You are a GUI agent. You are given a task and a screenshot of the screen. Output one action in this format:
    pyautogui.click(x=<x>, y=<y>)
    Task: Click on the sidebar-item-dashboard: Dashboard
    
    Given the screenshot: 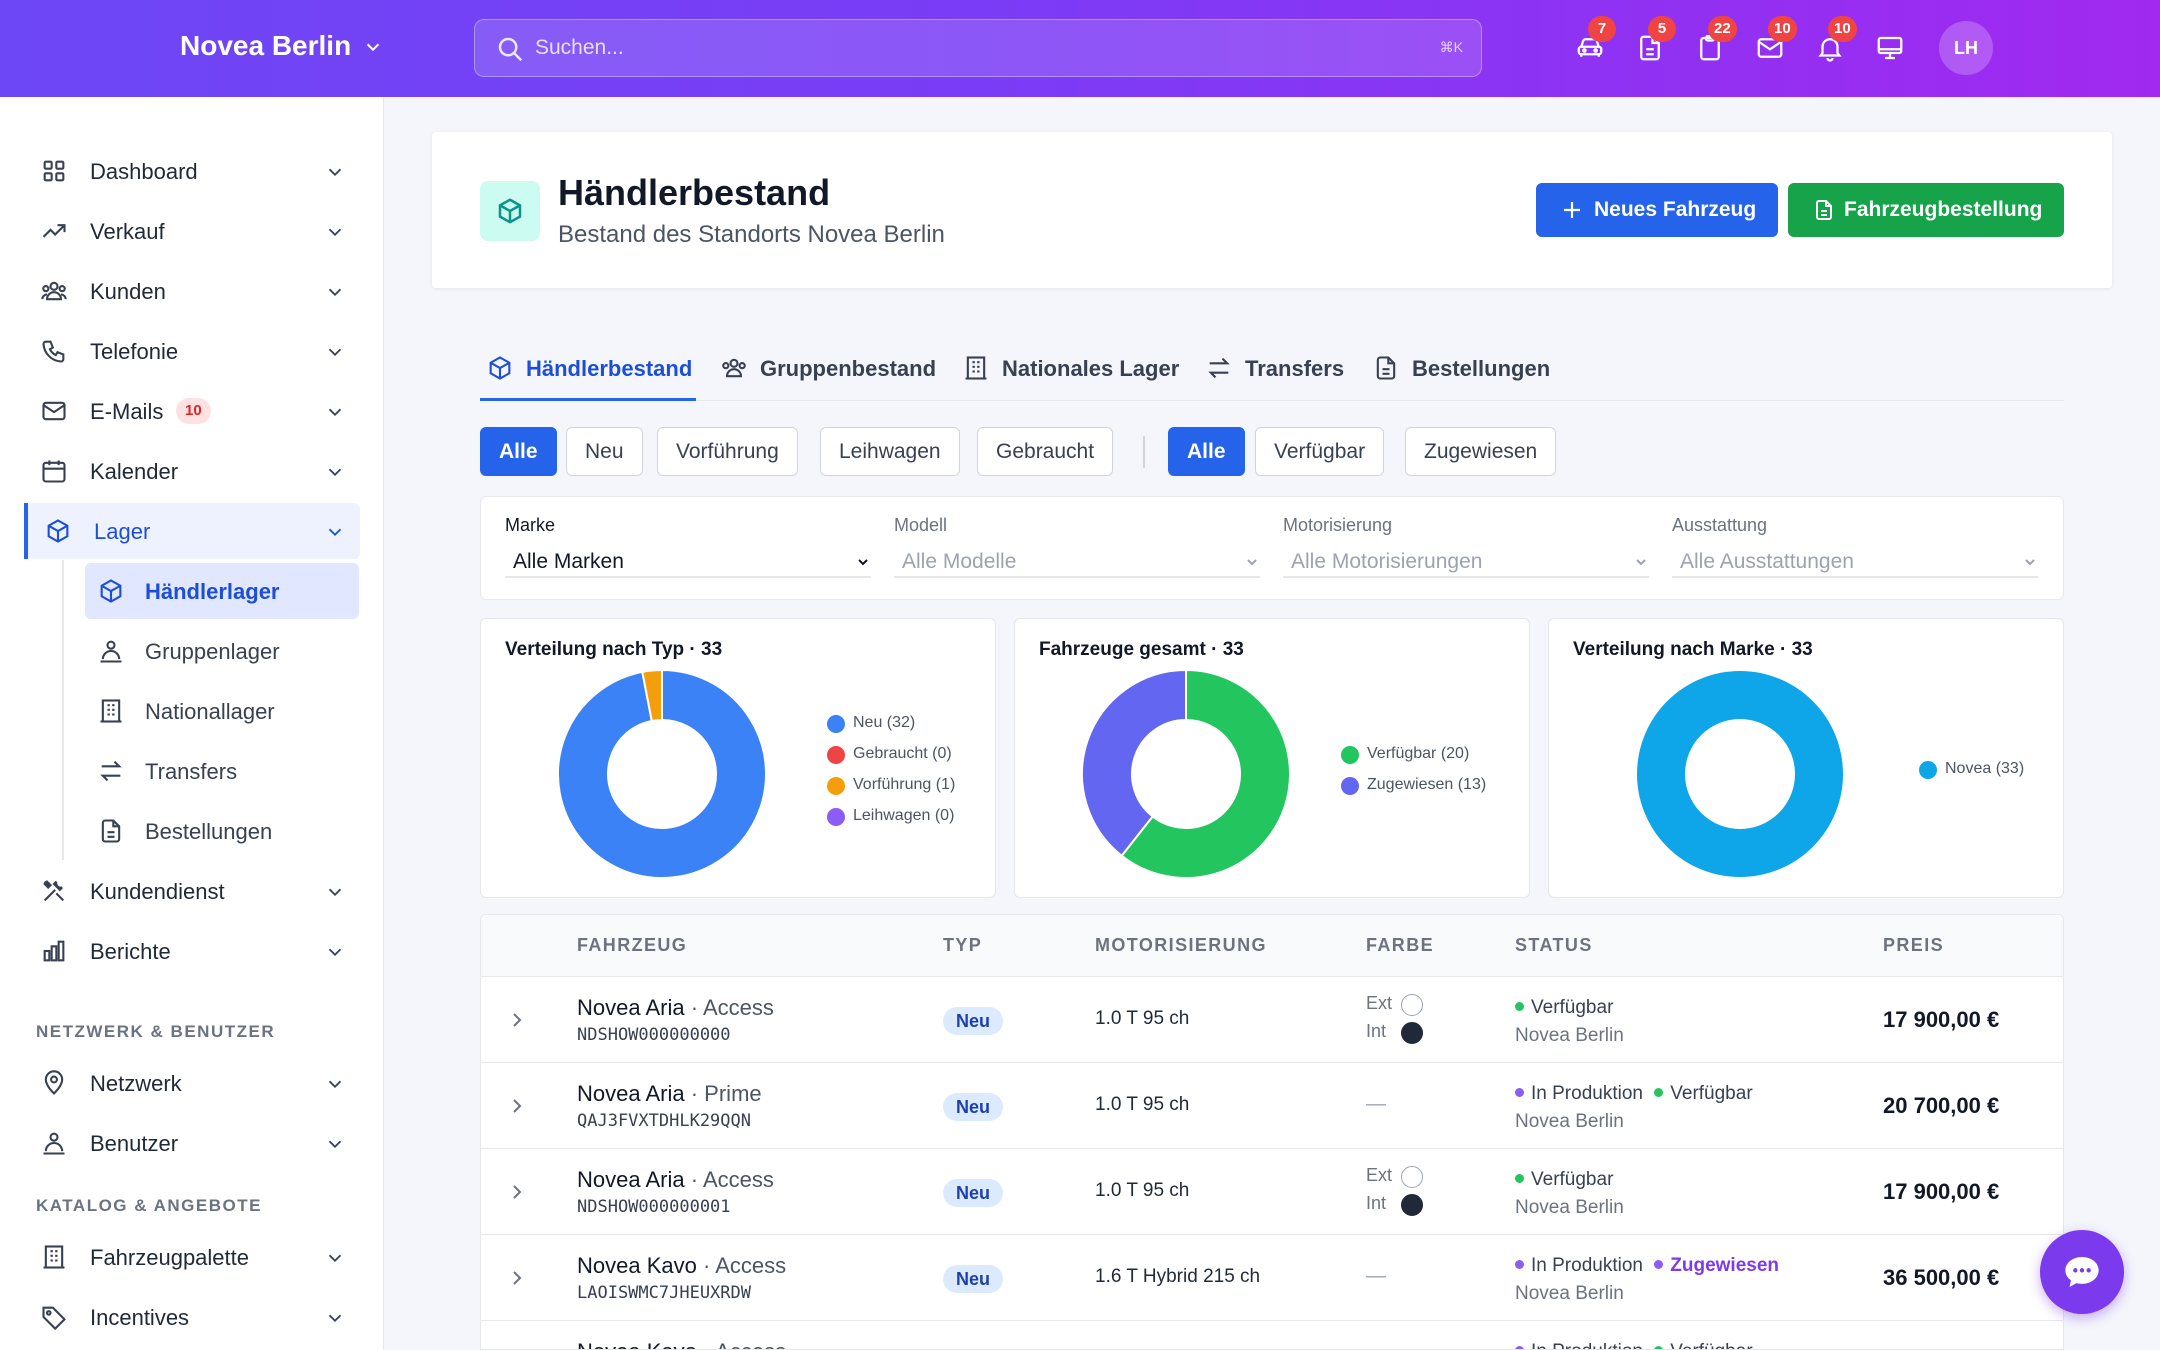 What is the action you would take?
    pyautogui.click(x=192, y=171)
    